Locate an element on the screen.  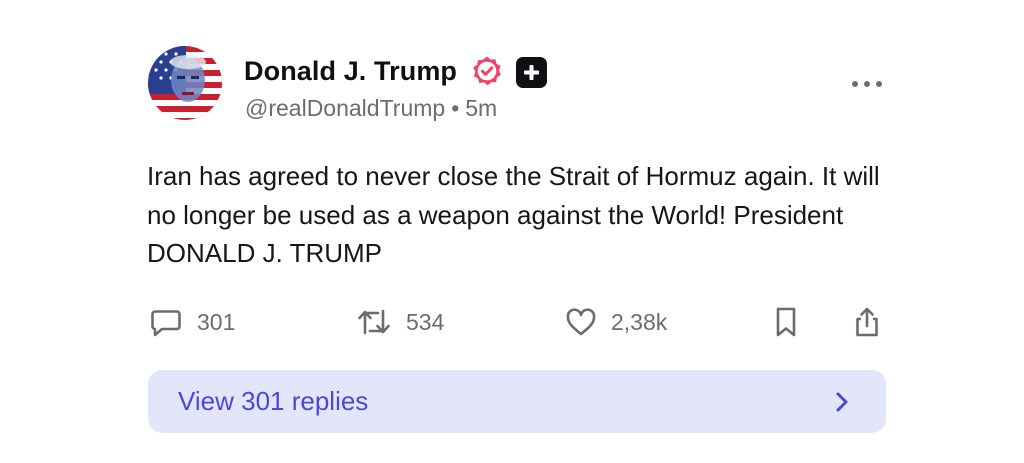
heart-icon is located at coordinates (581, 322).